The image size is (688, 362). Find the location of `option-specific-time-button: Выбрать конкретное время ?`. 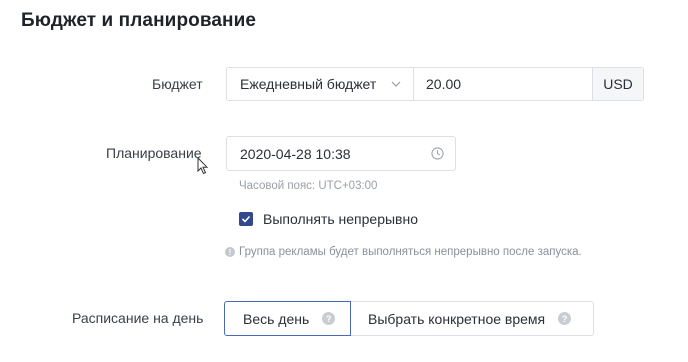

option-specific-time-button: Выбрать конкретное время ? is located at coordinates (472, 318).